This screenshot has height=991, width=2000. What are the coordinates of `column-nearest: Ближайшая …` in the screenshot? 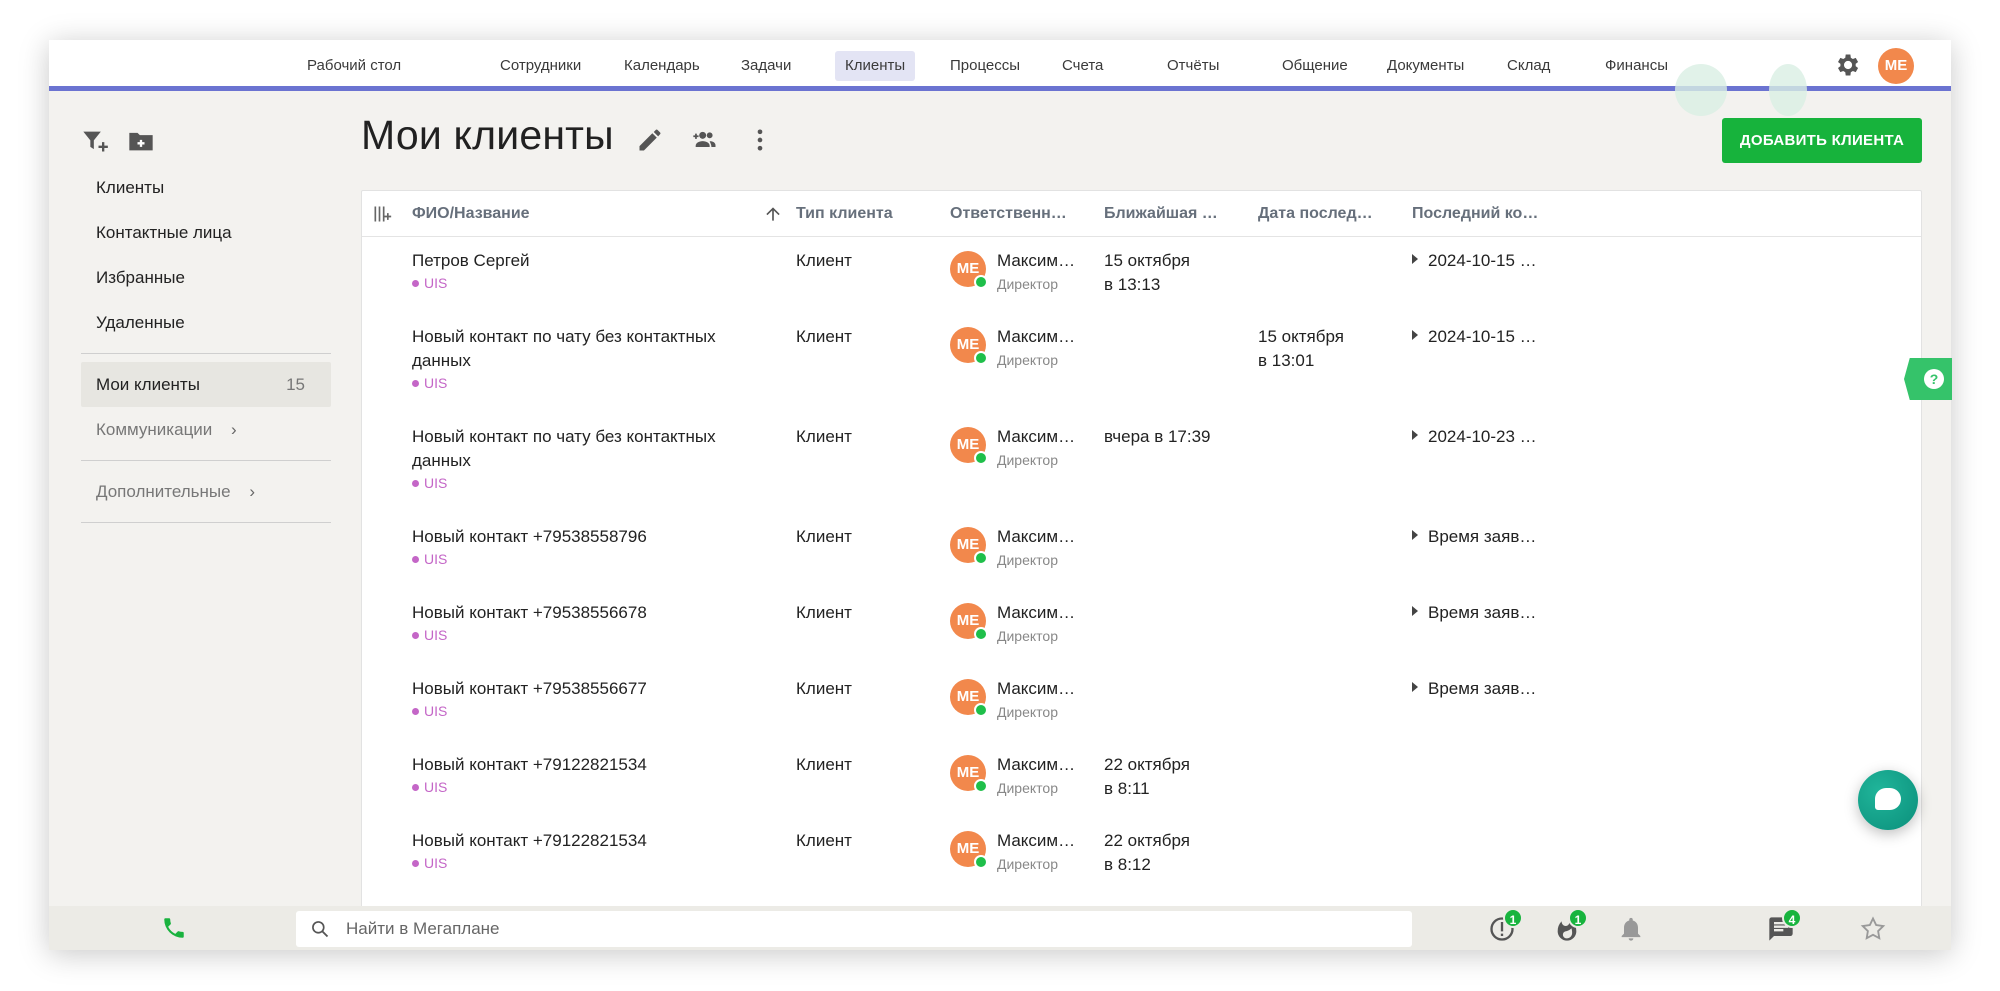 It's located at (1161, 214).